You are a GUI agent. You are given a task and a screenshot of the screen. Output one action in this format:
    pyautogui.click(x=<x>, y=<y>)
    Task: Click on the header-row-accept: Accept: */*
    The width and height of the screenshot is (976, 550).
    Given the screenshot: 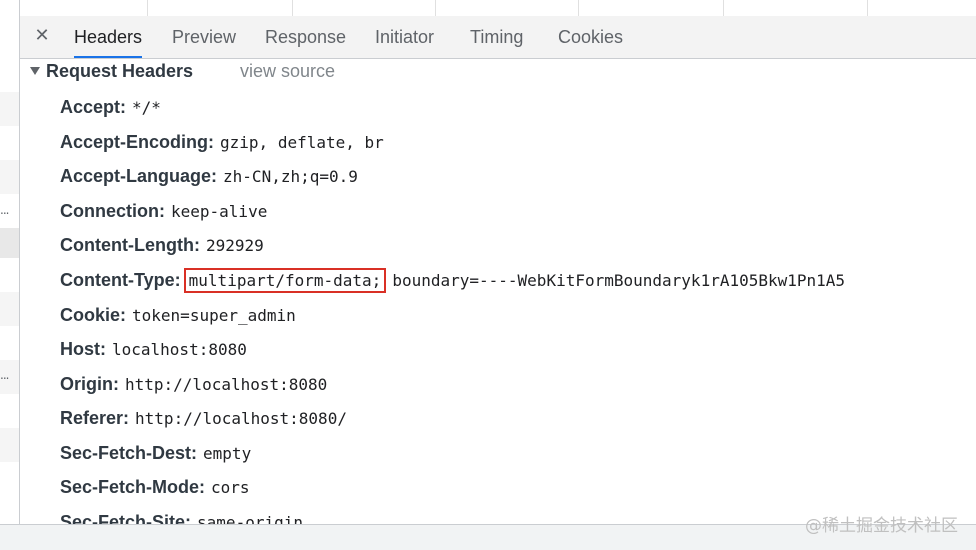 What is the action you would take?
    pyautogui.click(x=110, y=107)
    